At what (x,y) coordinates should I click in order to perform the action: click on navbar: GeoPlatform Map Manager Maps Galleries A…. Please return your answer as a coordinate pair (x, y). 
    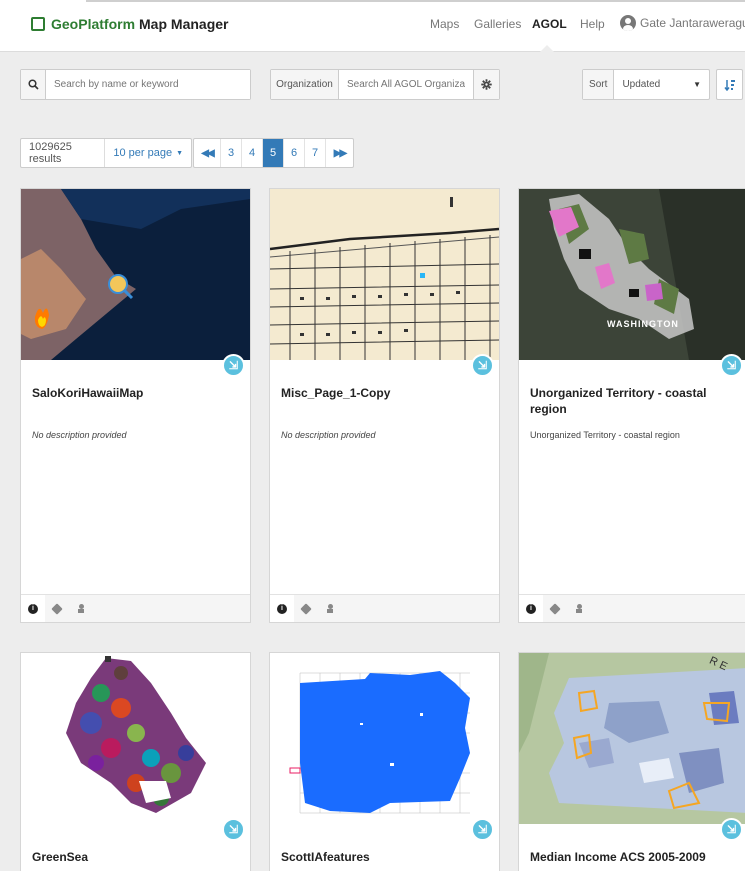
    Looking at the image, I should click on (372, 26).